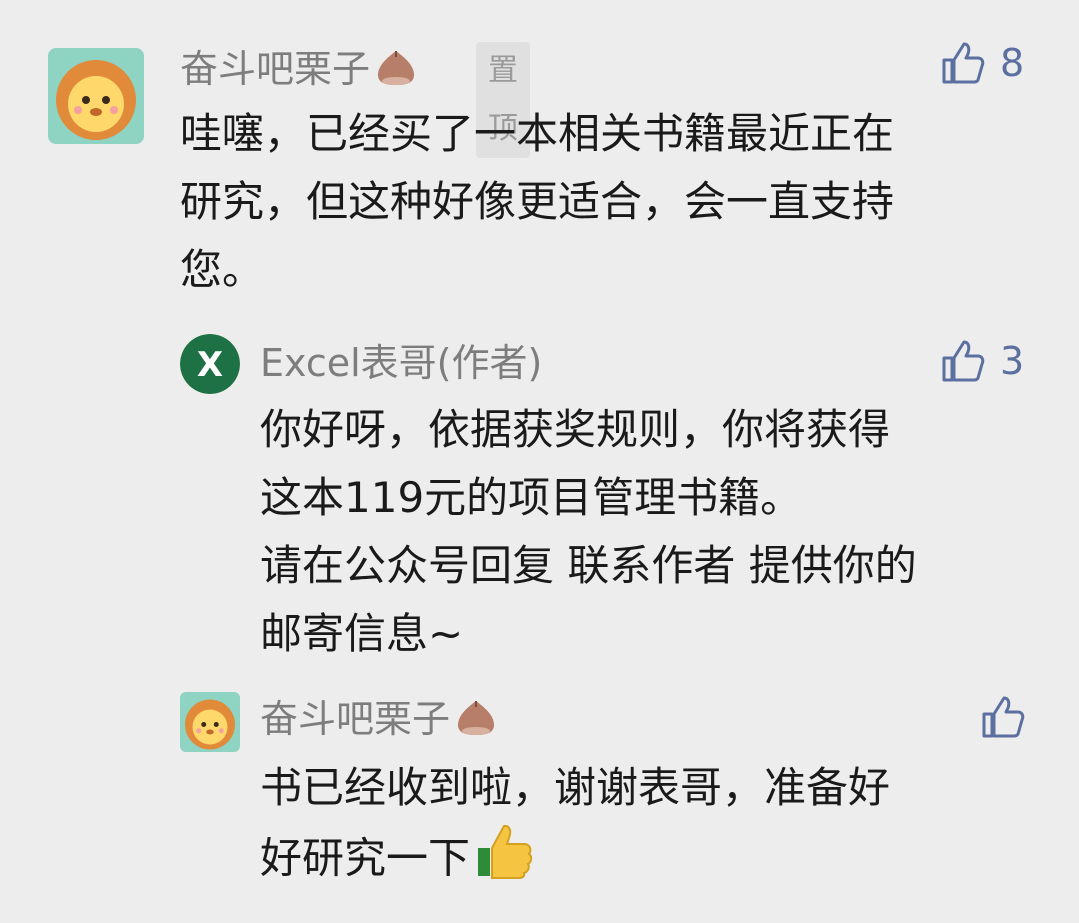 The height and width of the screenshot is (923, 1079). I want to click on like-count: 8, so click(1012, 63).